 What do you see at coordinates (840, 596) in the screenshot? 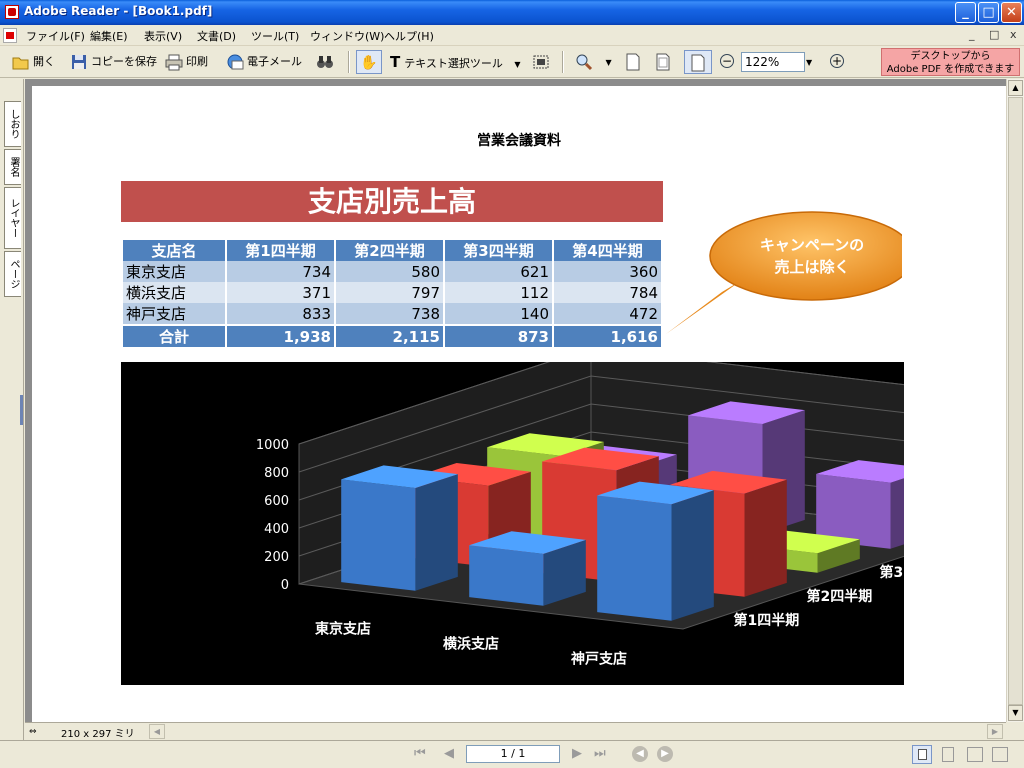
I see `series-label: 第2四半期` at bounding box center [840, 596].